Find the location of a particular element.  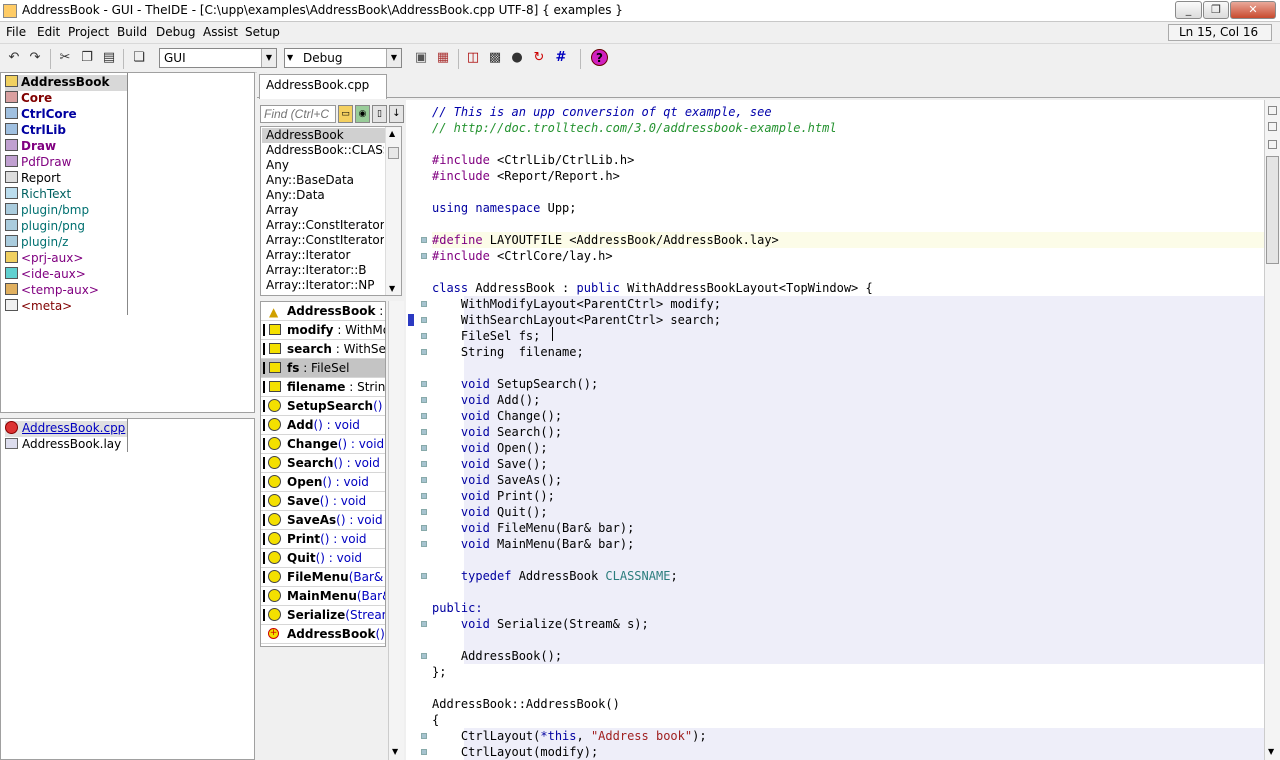

folder-icon: ▭ is located at coordinates (345, 114).